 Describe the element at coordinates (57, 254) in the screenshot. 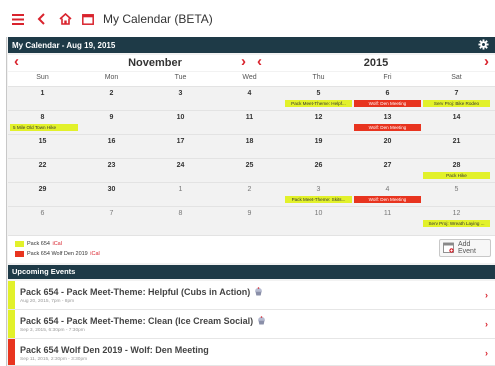

I see `legend-label: Pack 654 Wolf Den 2019` at that location.